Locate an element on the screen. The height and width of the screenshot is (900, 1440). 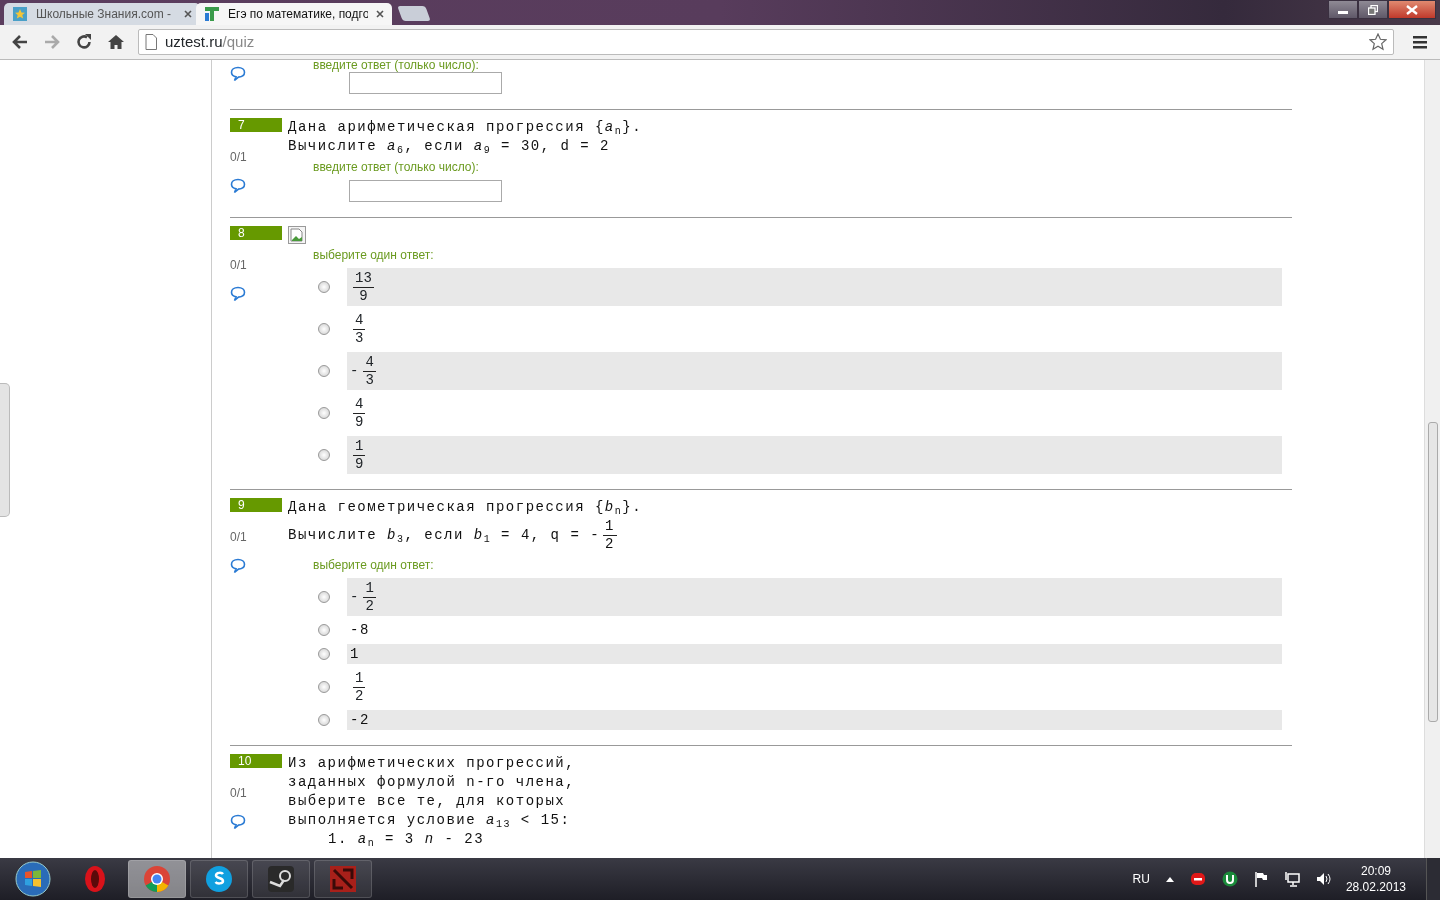
restore-icon is located at coordinates (1373, 9).